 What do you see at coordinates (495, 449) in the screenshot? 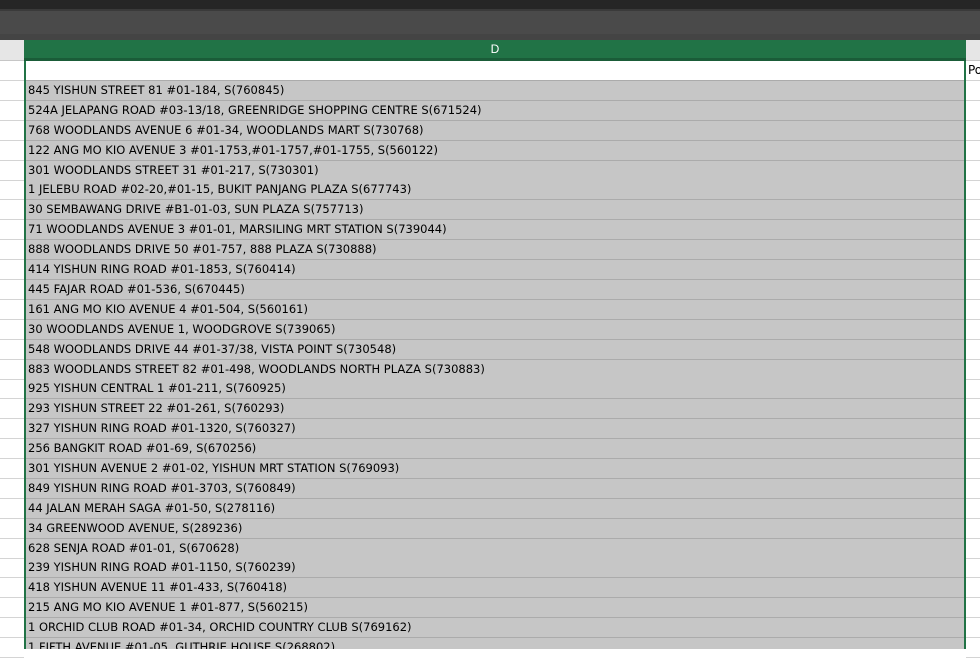
I see `cell-d-address: 256 BANGKIT ROAD #01-69, S(670256)` at bounding box center [495, 449].